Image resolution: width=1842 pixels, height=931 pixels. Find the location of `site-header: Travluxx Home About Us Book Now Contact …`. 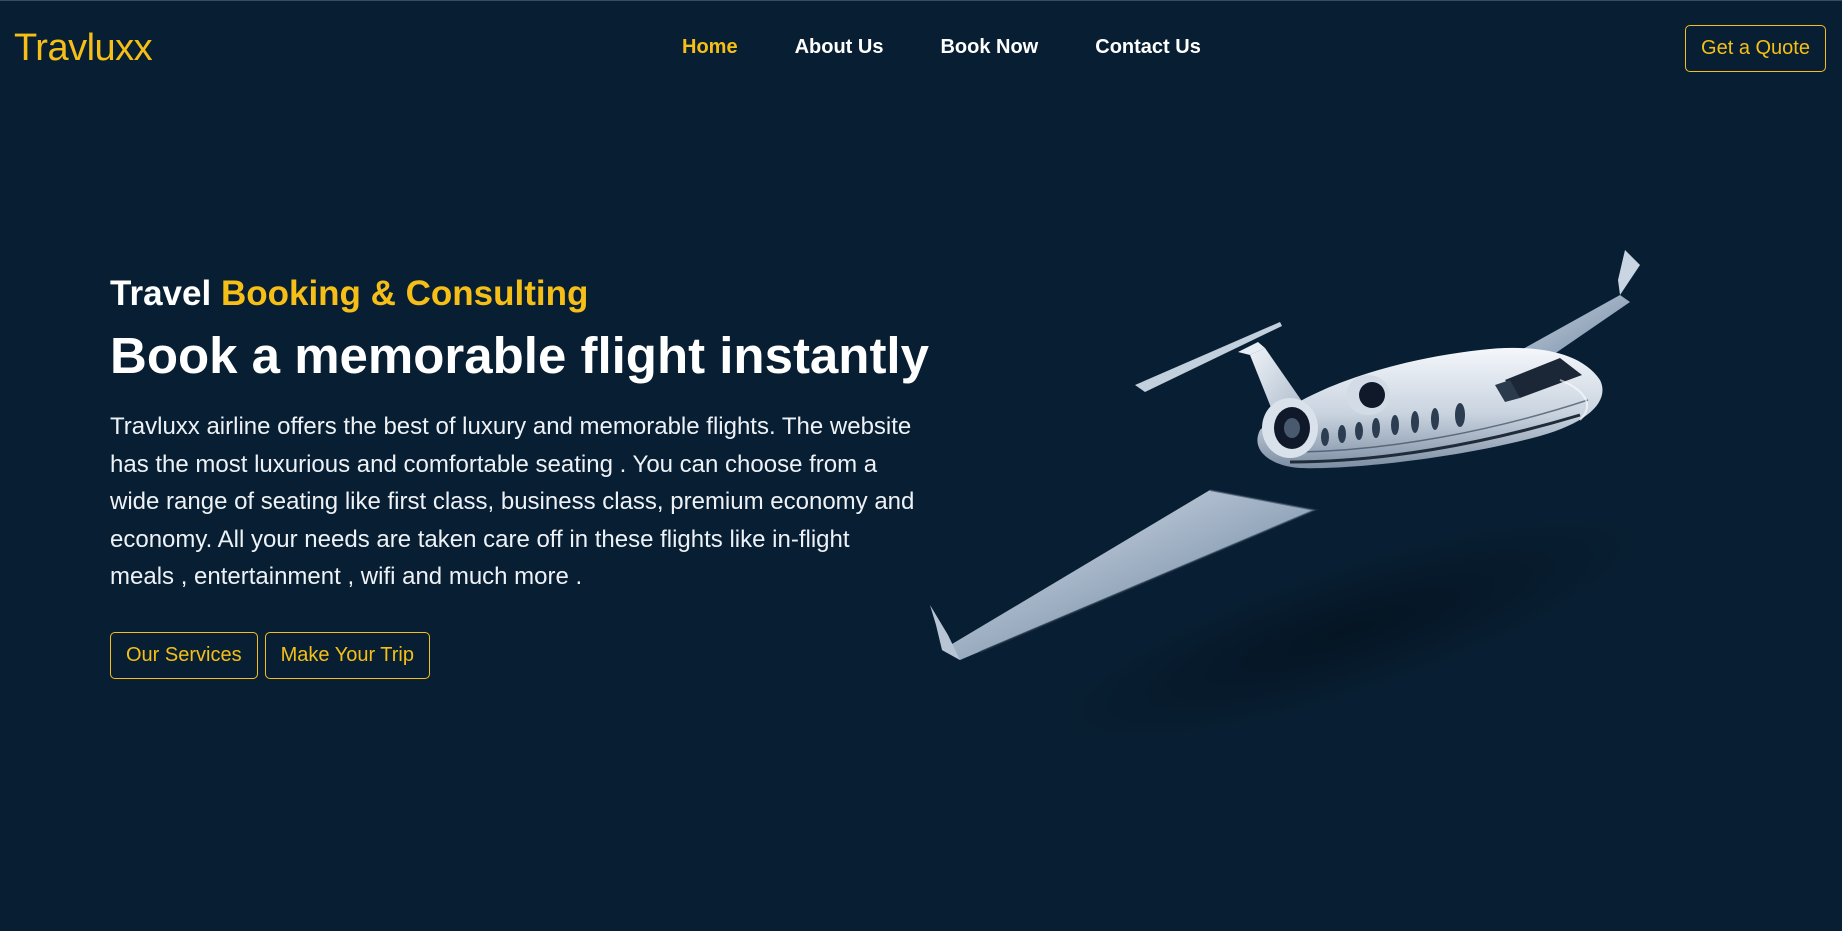

site-header: Travluxx Home About Us Book Now Contact … is located at coordinates (921, 47).